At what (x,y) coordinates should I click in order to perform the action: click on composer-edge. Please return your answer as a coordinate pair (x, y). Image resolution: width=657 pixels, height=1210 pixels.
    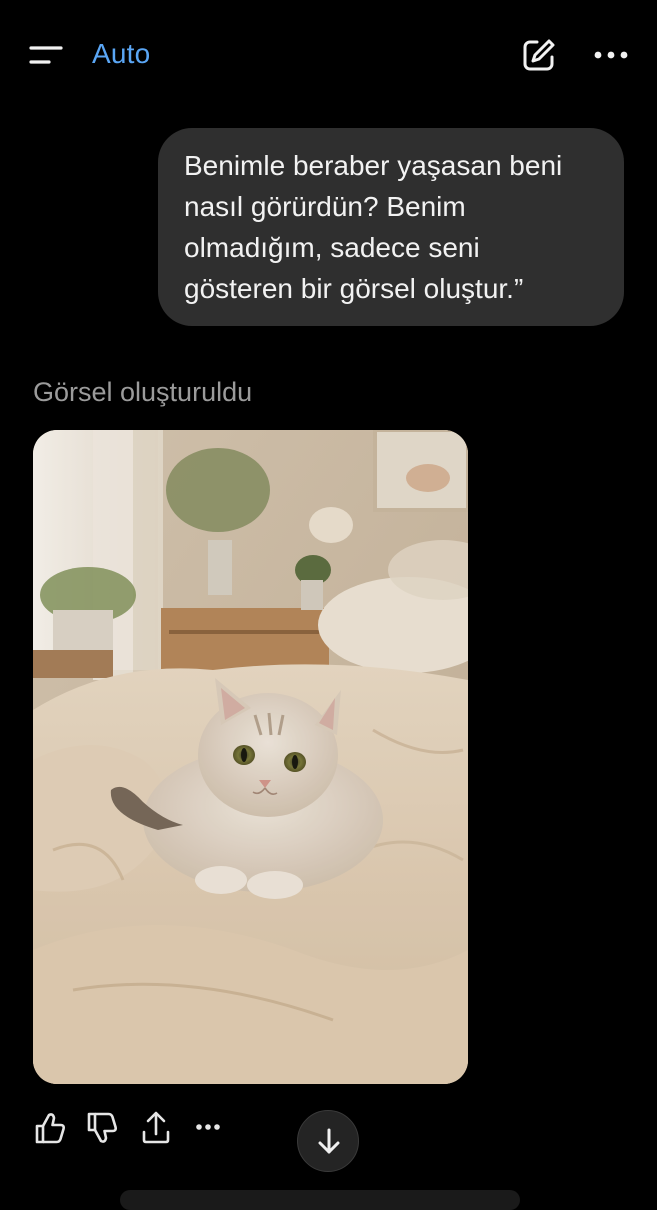
    Looking at the image, I should click on (320, 1200).